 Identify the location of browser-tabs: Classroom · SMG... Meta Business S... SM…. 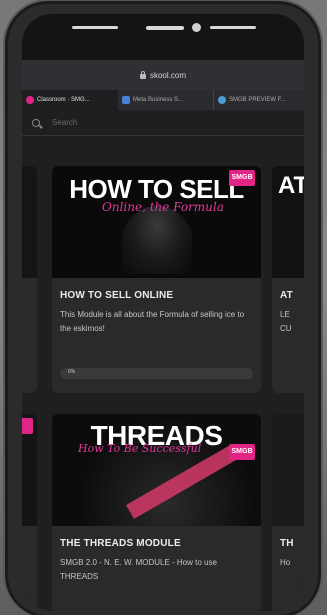
(163, 100).